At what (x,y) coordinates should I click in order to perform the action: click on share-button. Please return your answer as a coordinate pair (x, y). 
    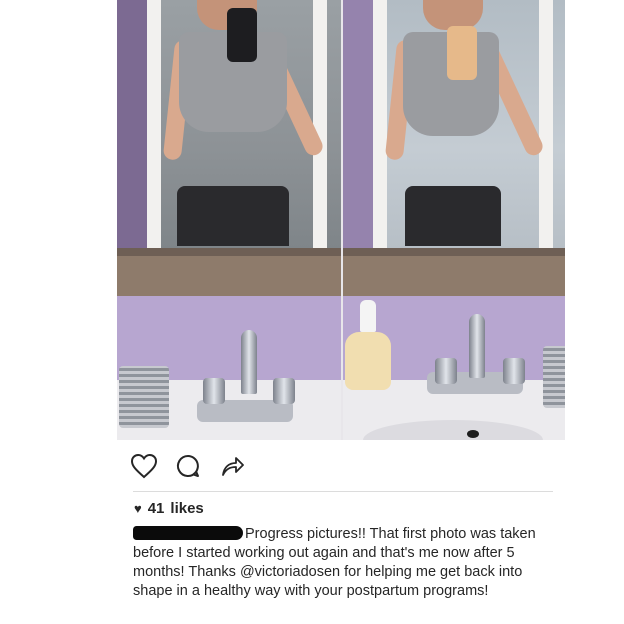
    Looking at the image, I should click on (232, 466).